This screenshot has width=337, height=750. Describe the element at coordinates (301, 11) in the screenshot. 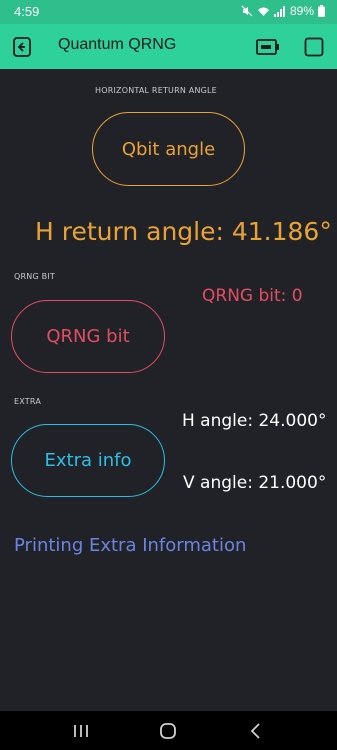

I see `battery-percent: 89%` at that location.